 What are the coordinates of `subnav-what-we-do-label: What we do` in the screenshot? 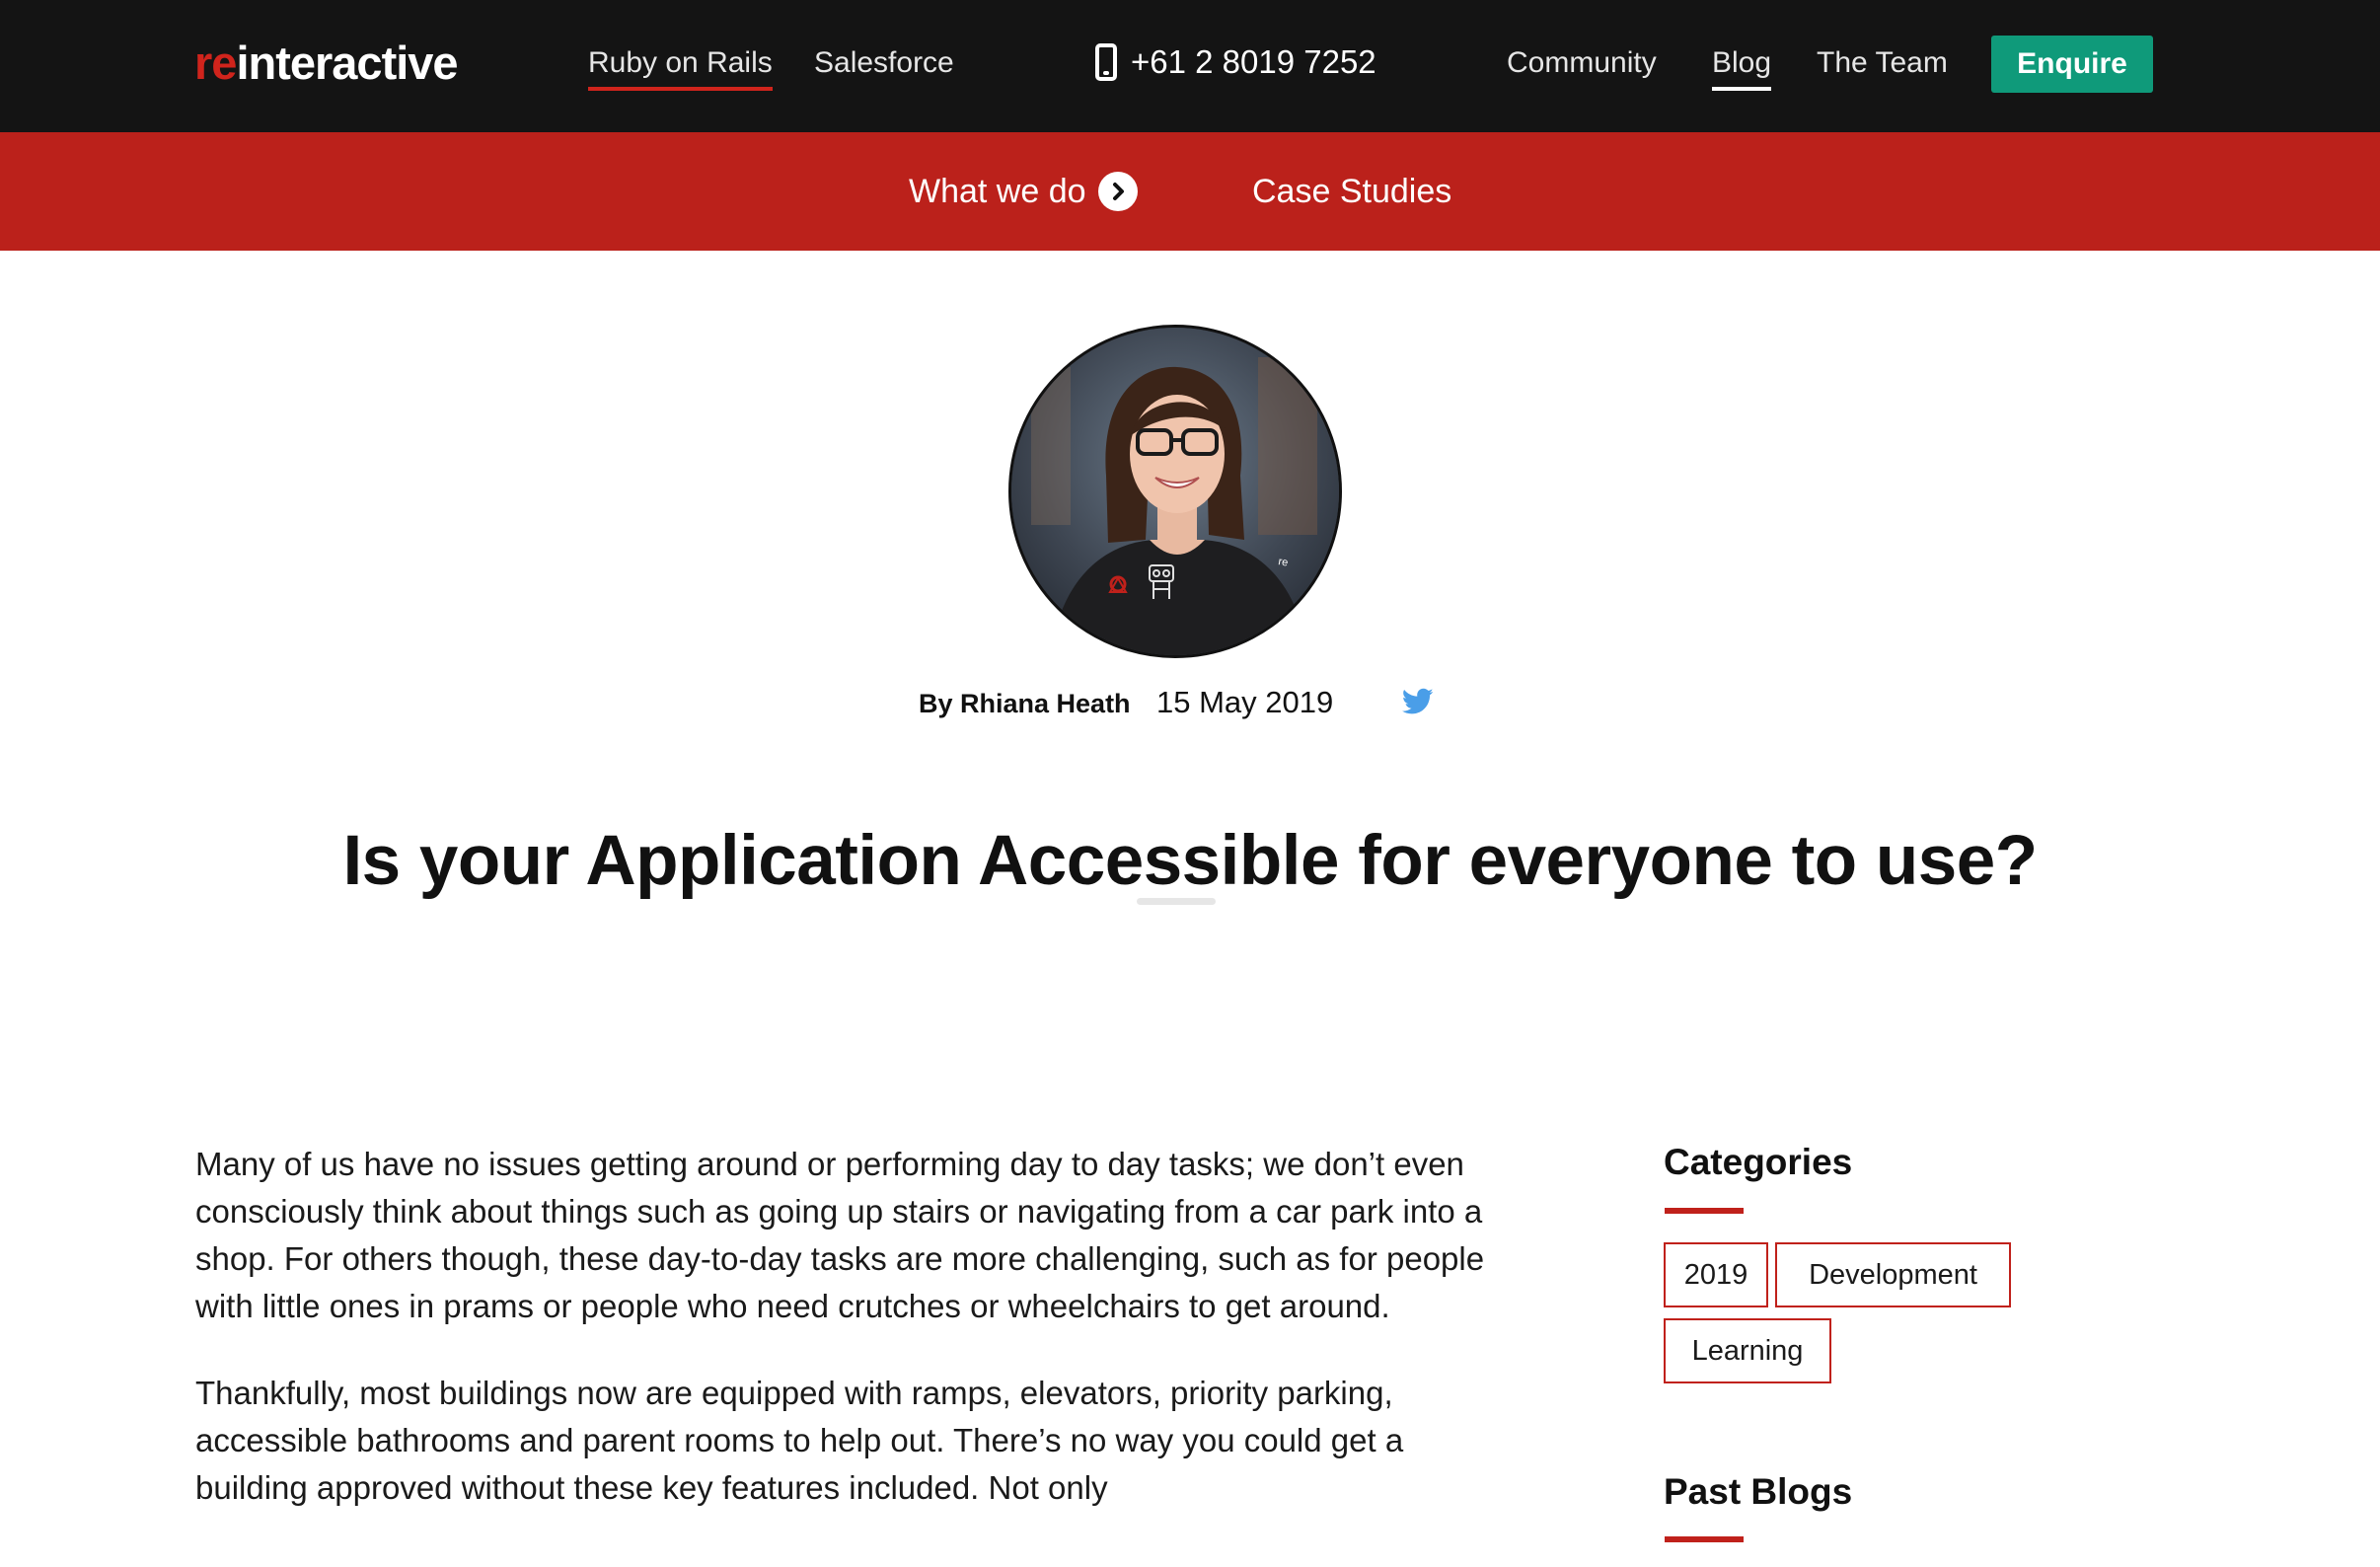 It's located at (997, 191).